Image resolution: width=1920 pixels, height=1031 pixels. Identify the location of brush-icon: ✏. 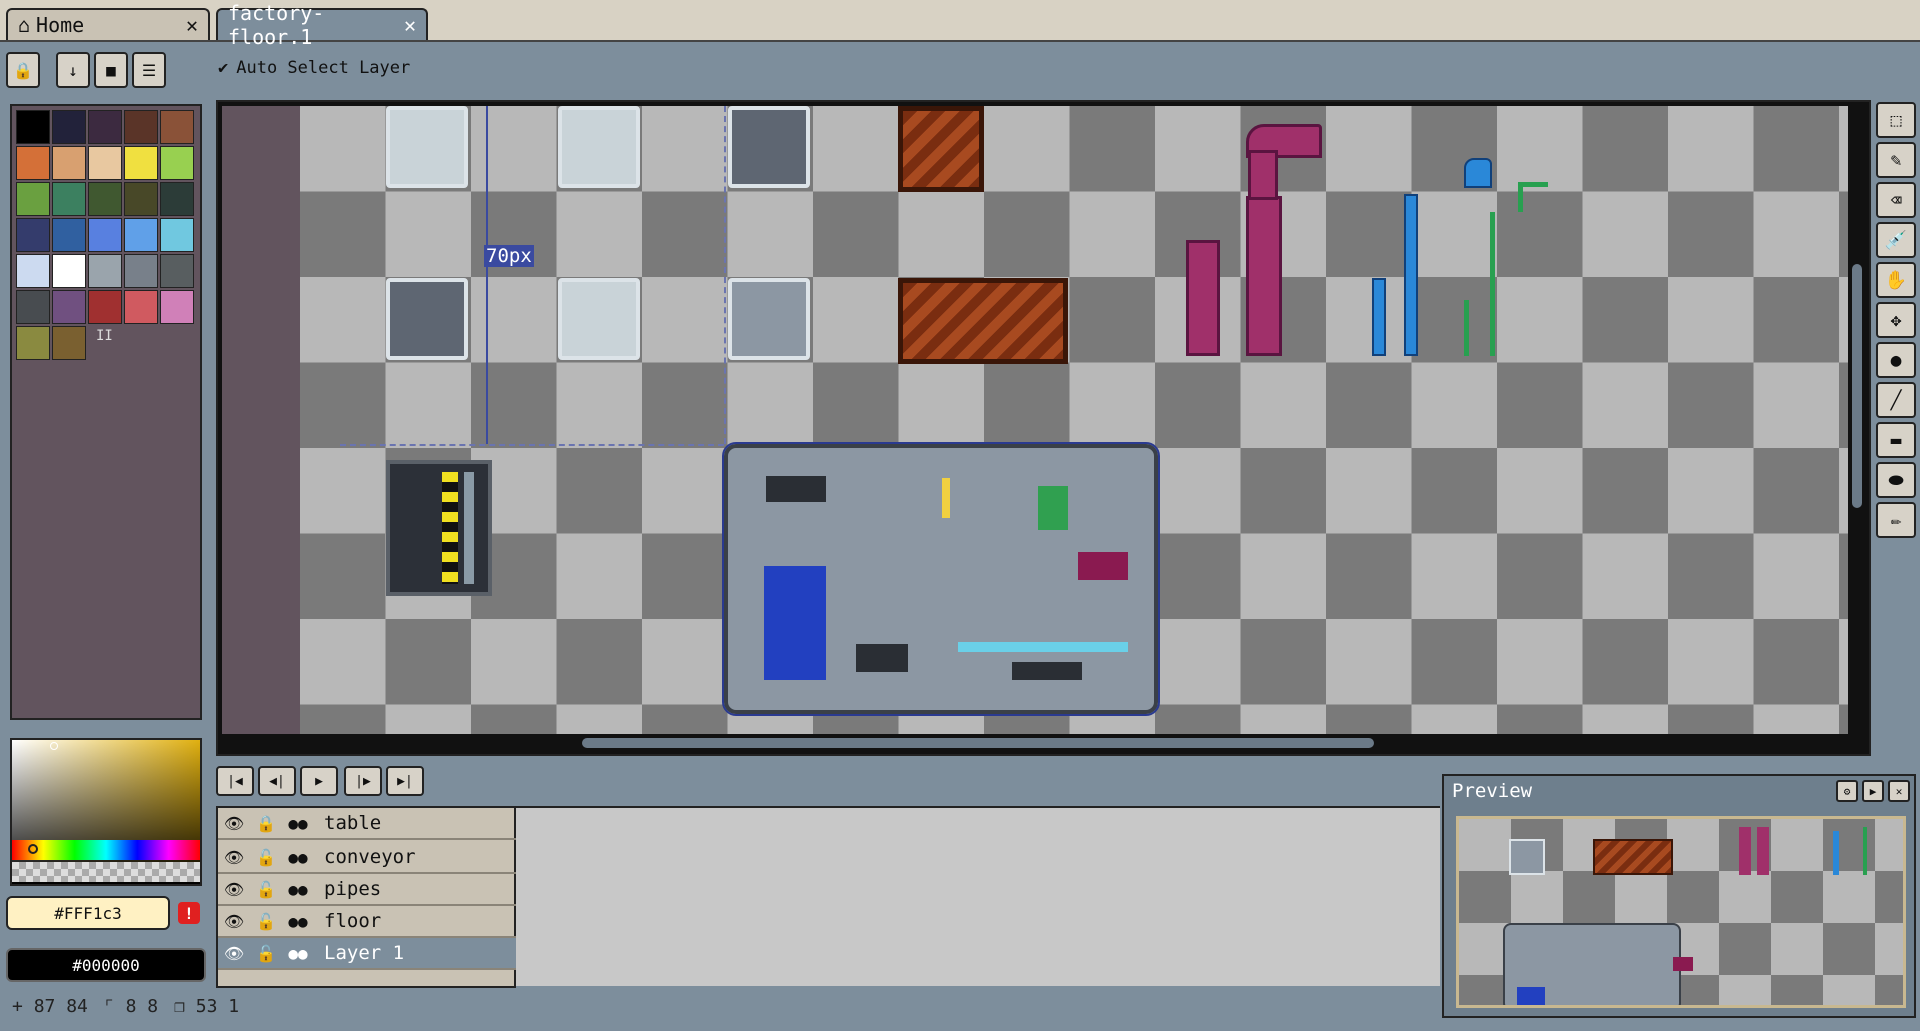
(1896, 520).